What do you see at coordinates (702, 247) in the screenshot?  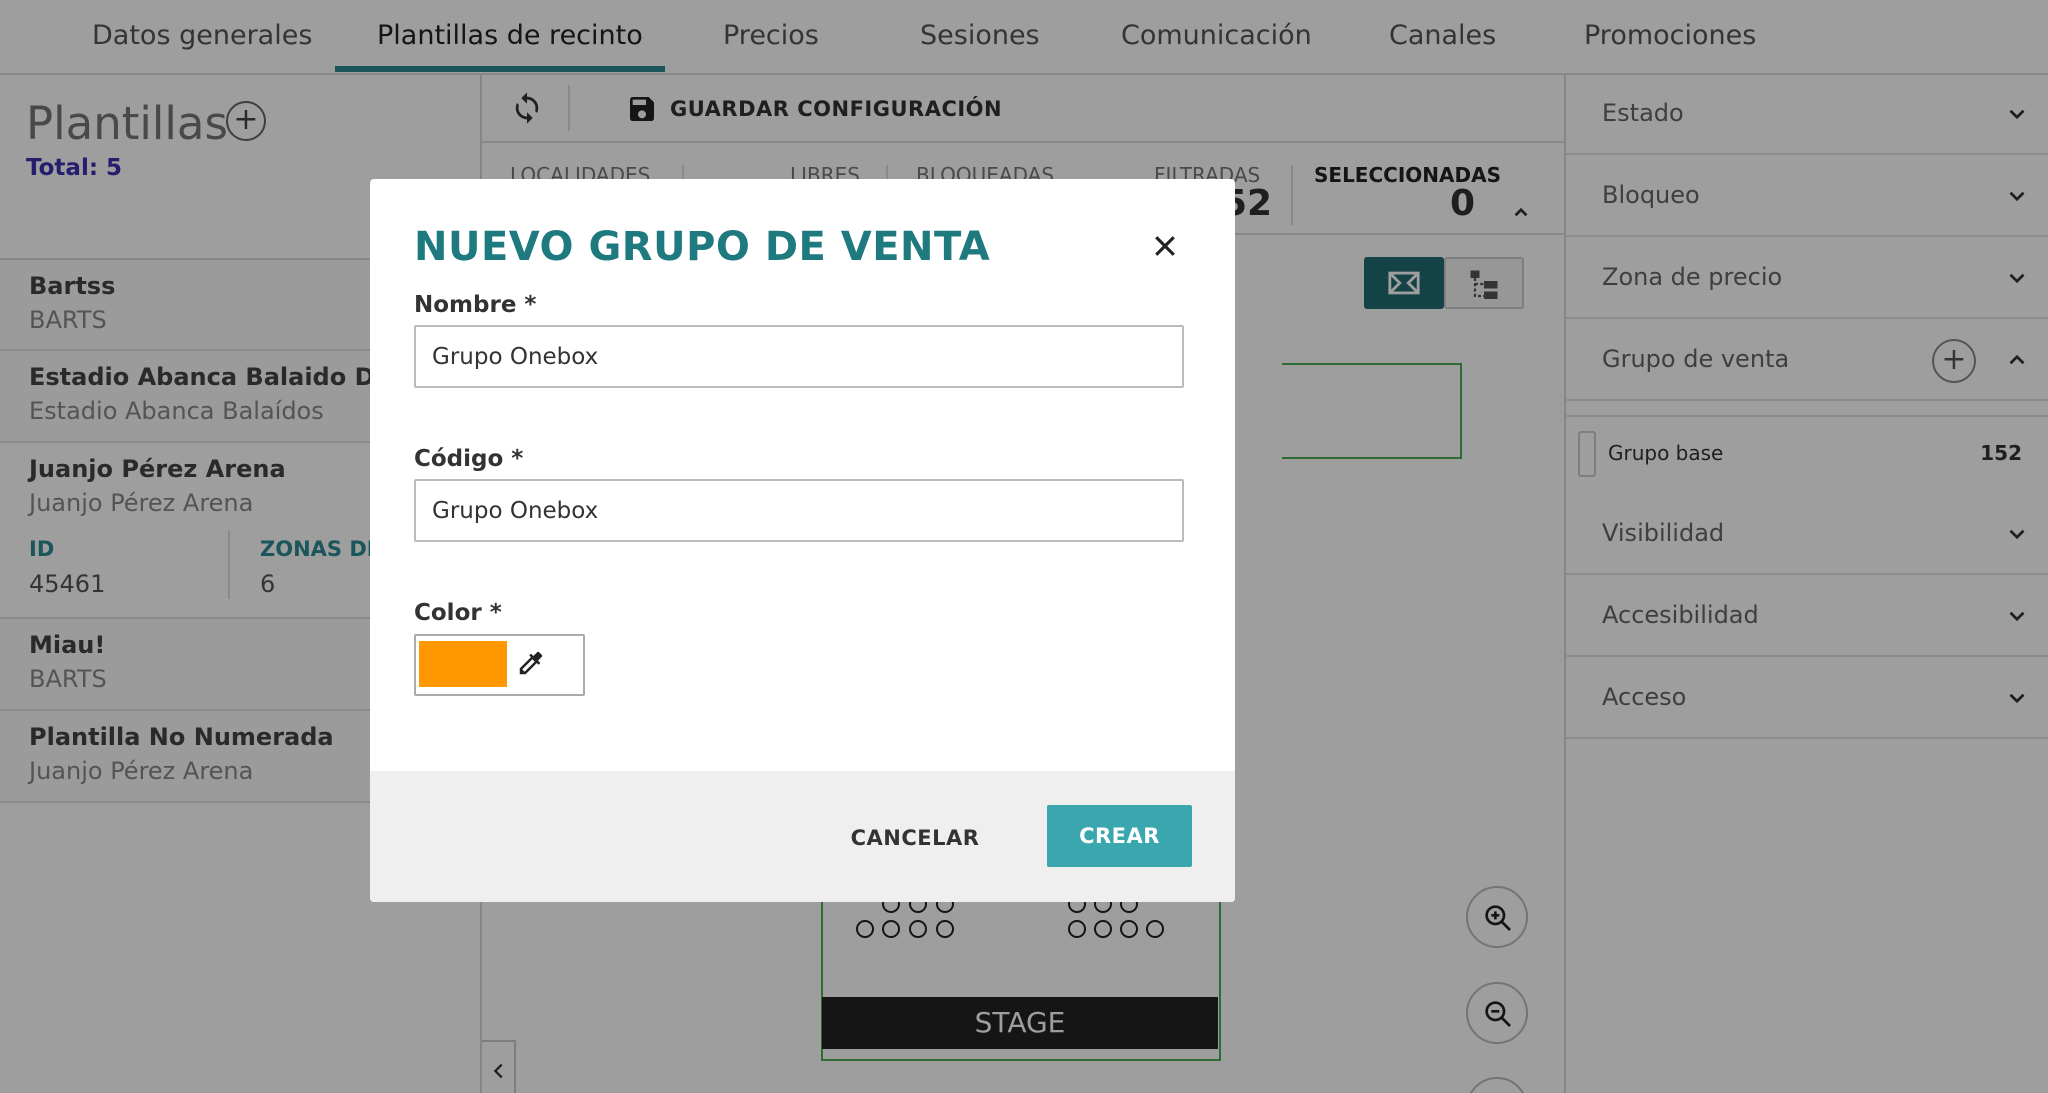 I see `dialog-title: NUEVO GRUPO DE VENTA` at bounding box center [702, 247].